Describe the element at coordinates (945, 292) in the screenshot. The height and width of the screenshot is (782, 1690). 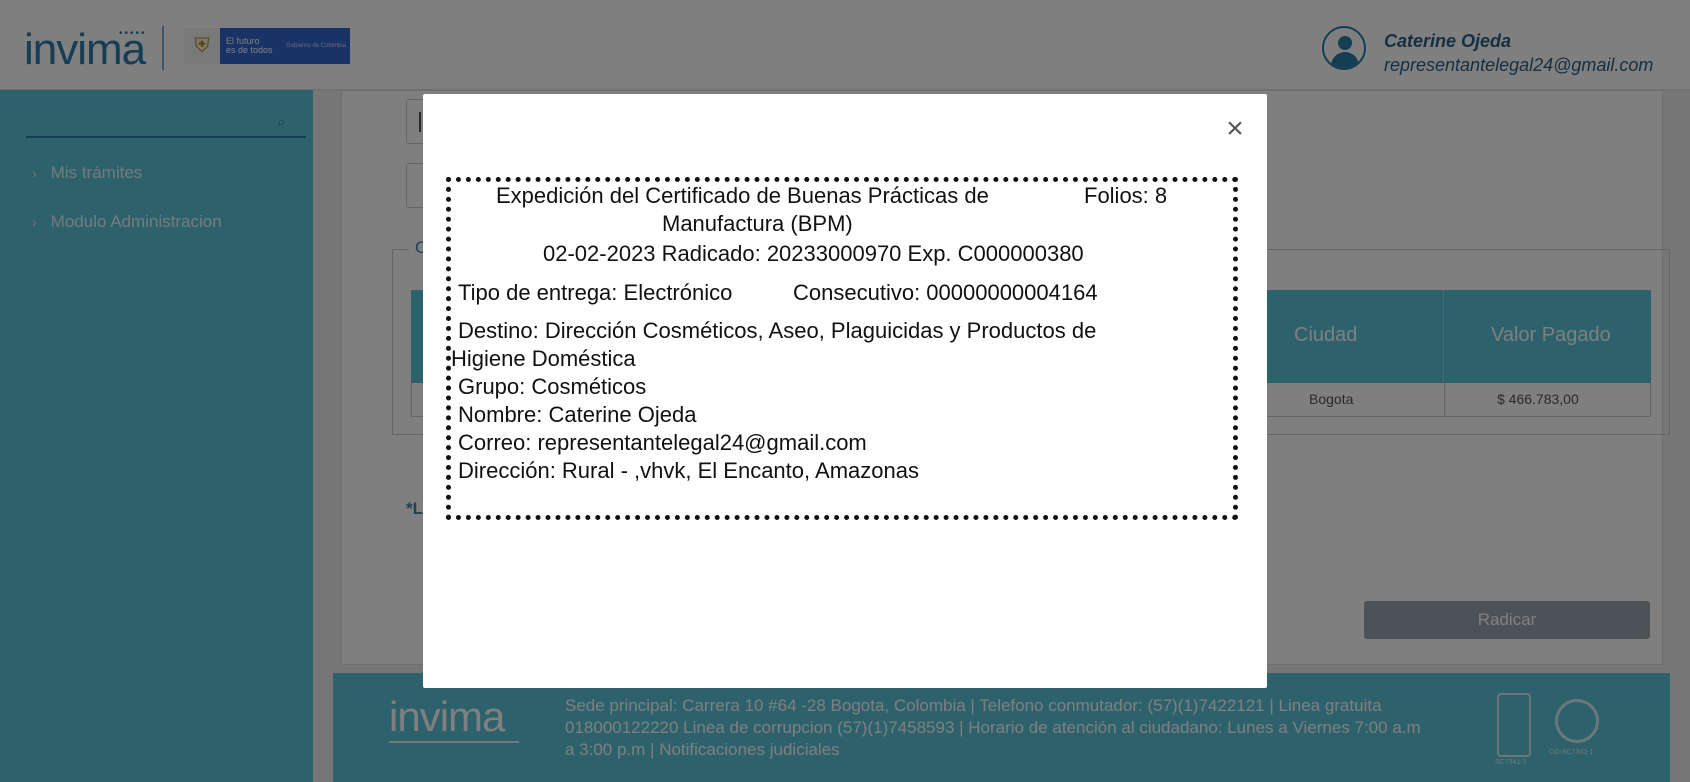
I see `sticker-consecutivo: Consecutivo: 00000000004164` at that location.